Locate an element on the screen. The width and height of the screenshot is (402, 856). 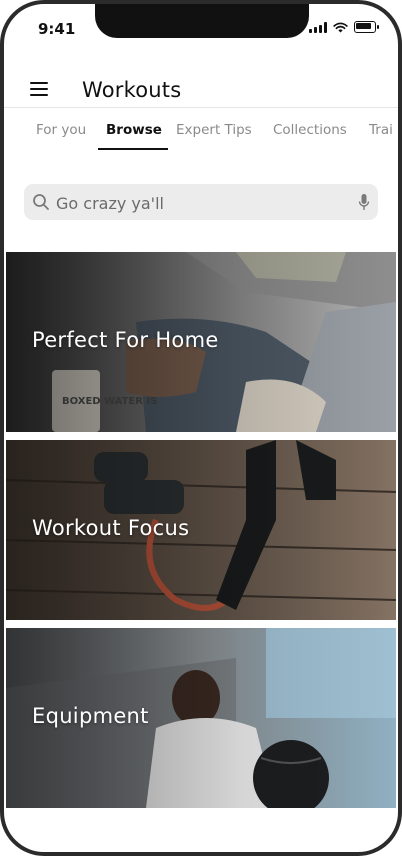
carton-label: BOXED WATER IS is located at coordinates (109, 401).